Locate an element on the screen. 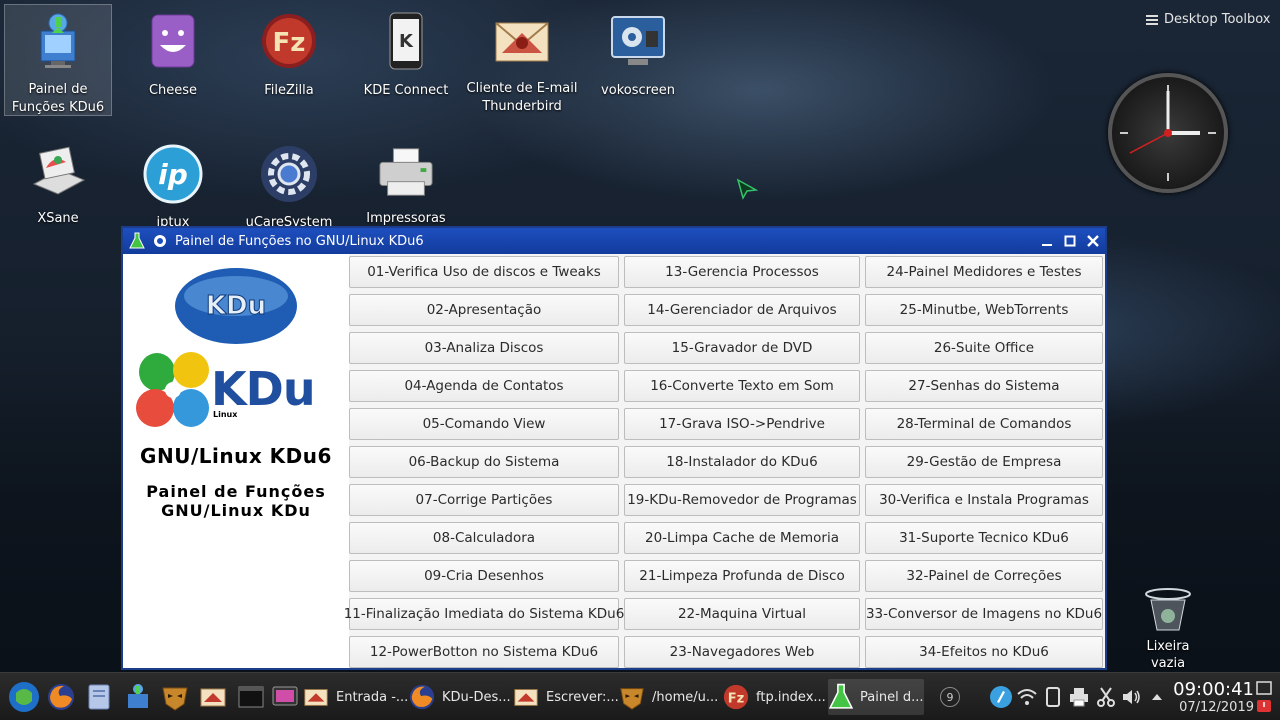 This screenshot has height=720, width=1280. function-button: 20-Limpa Cache de Memoria is located at coordinates (742, 538).